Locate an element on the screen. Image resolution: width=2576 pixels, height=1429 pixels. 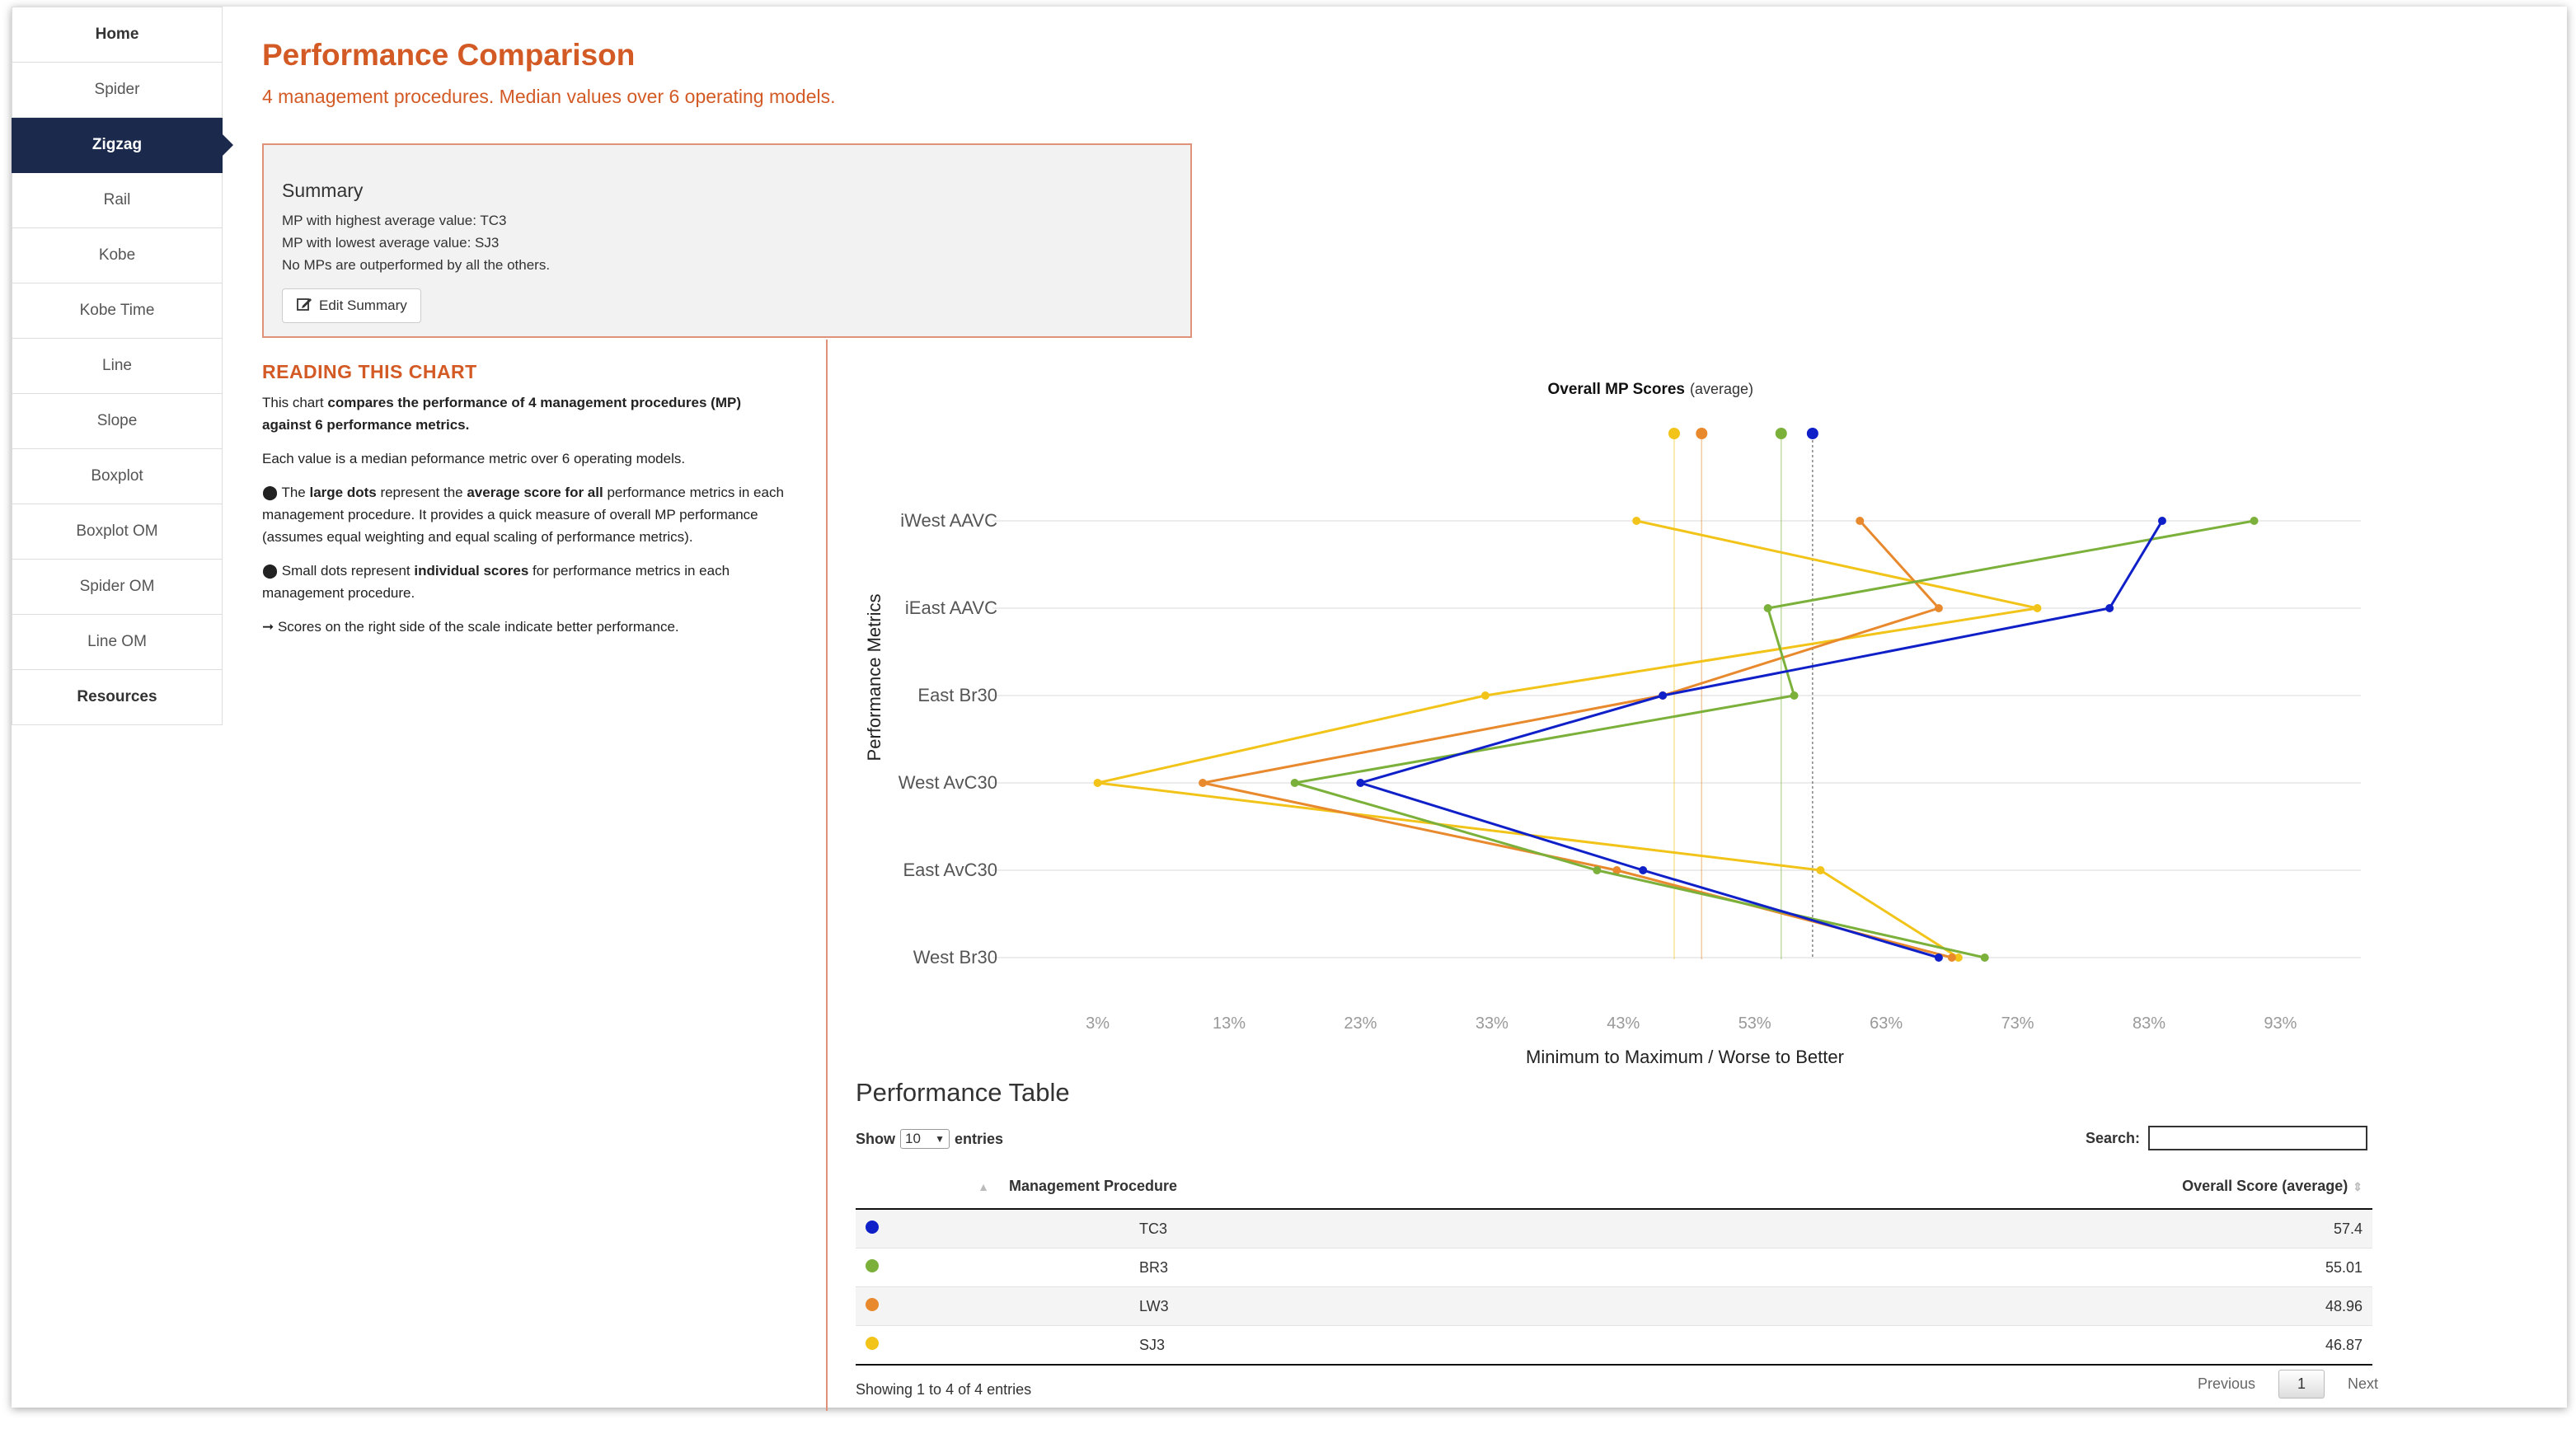
x-tick-label: 93% is located at coordinates (2280, 1023).